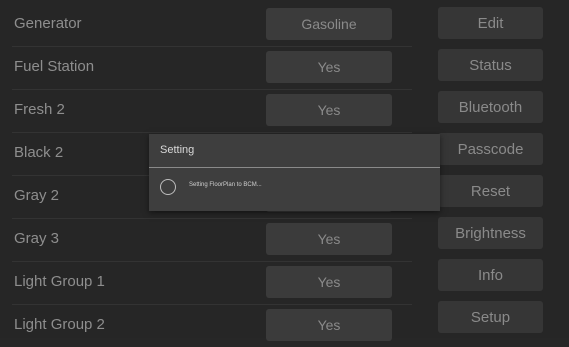 The height and width of the screenshot is (347, 569). Describe the element at coordinates (490, 275) in the screenshot. I see `info-button: Info` at that location.